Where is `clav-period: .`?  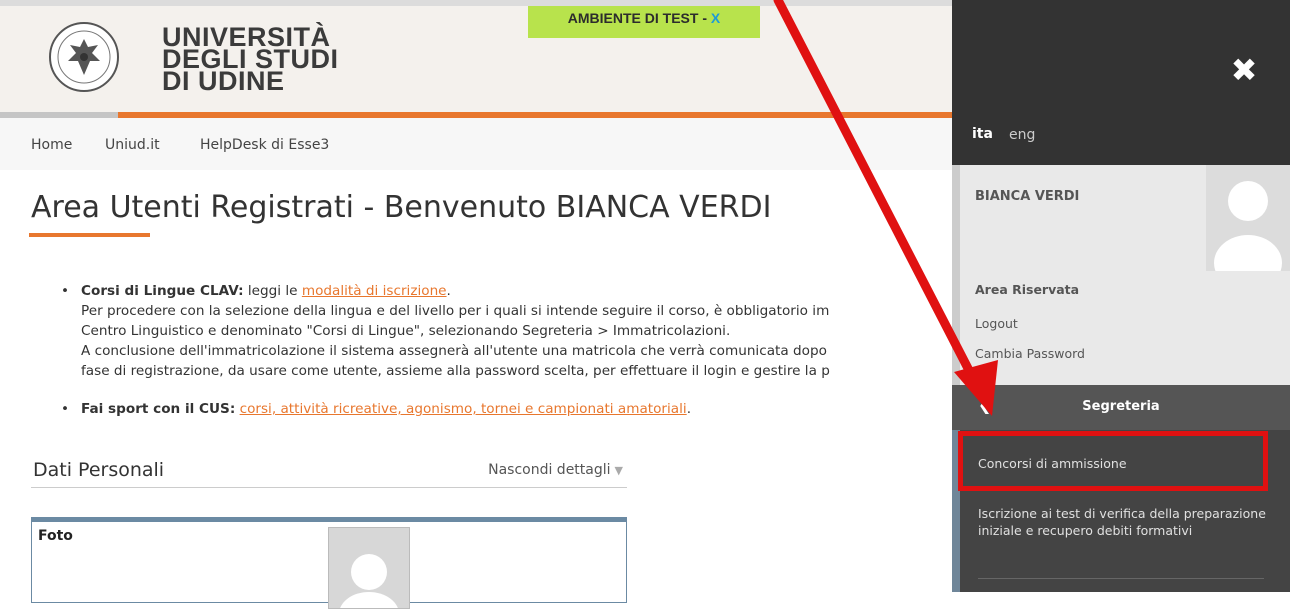
clav-period: . is located at coordinates (448, 291).